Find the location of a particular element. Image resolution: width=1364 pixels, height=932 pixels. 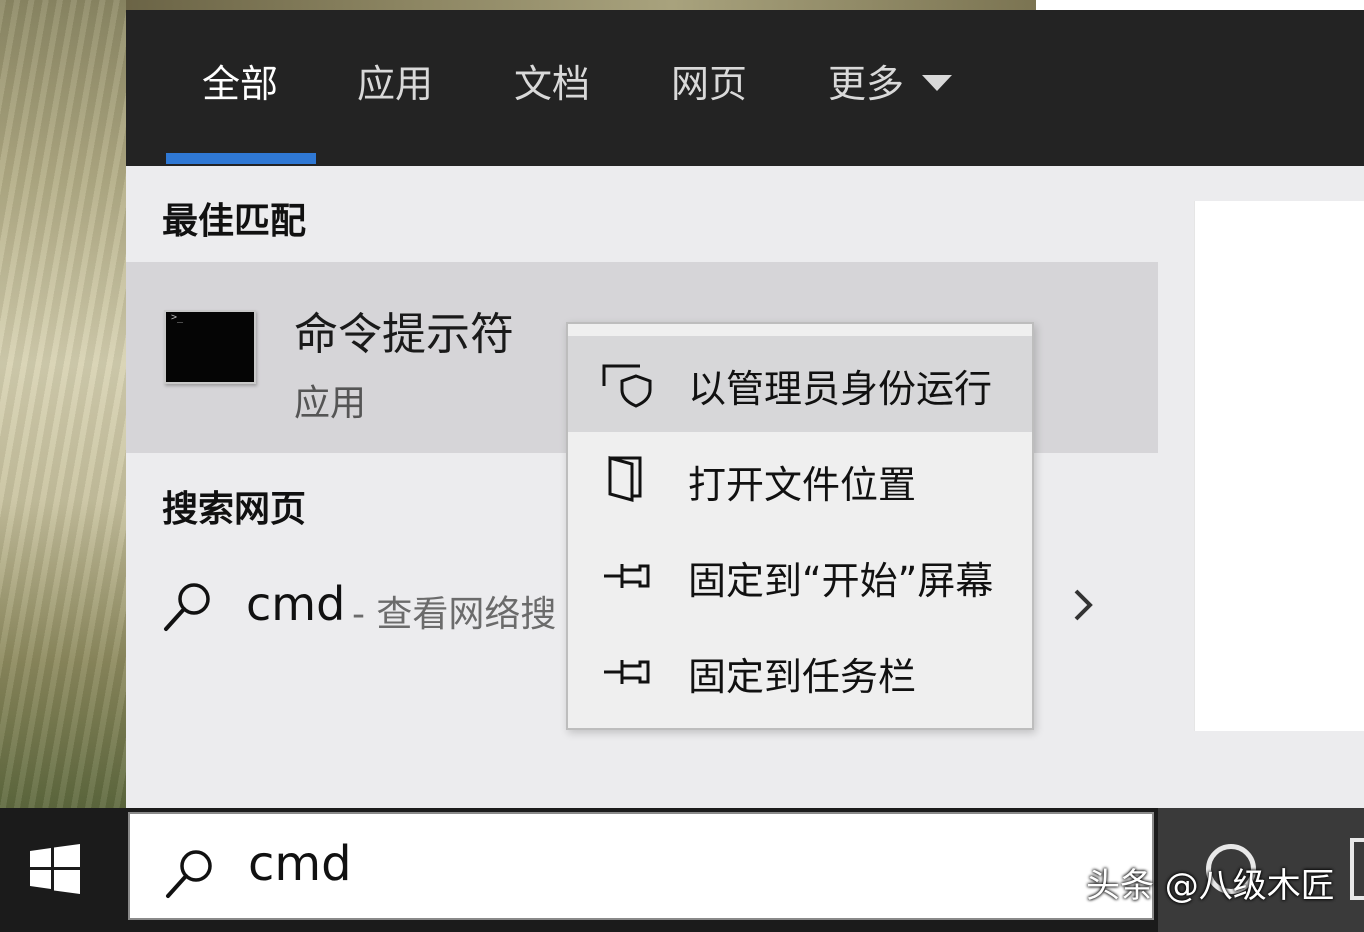

menu-pin-to-taskbar-label: 固定到任务栏 is located at coordinates (802, 677).